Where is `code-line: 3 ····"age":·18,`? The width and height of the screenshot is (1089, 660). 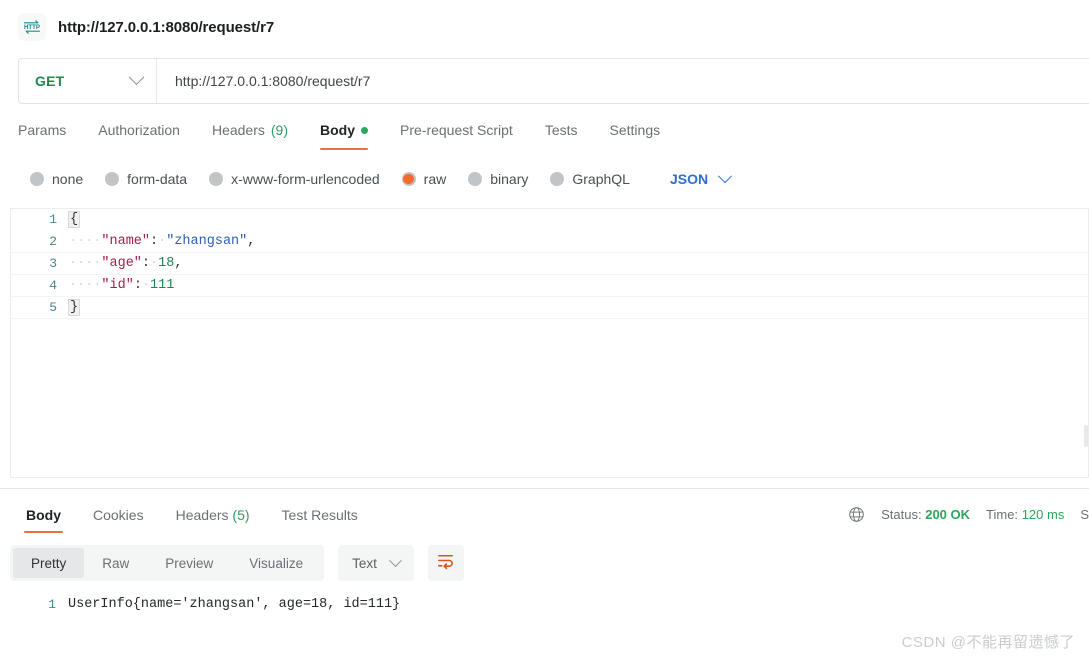 code-line: 3 ····"age":·18, is located at coordinates (549, 264).